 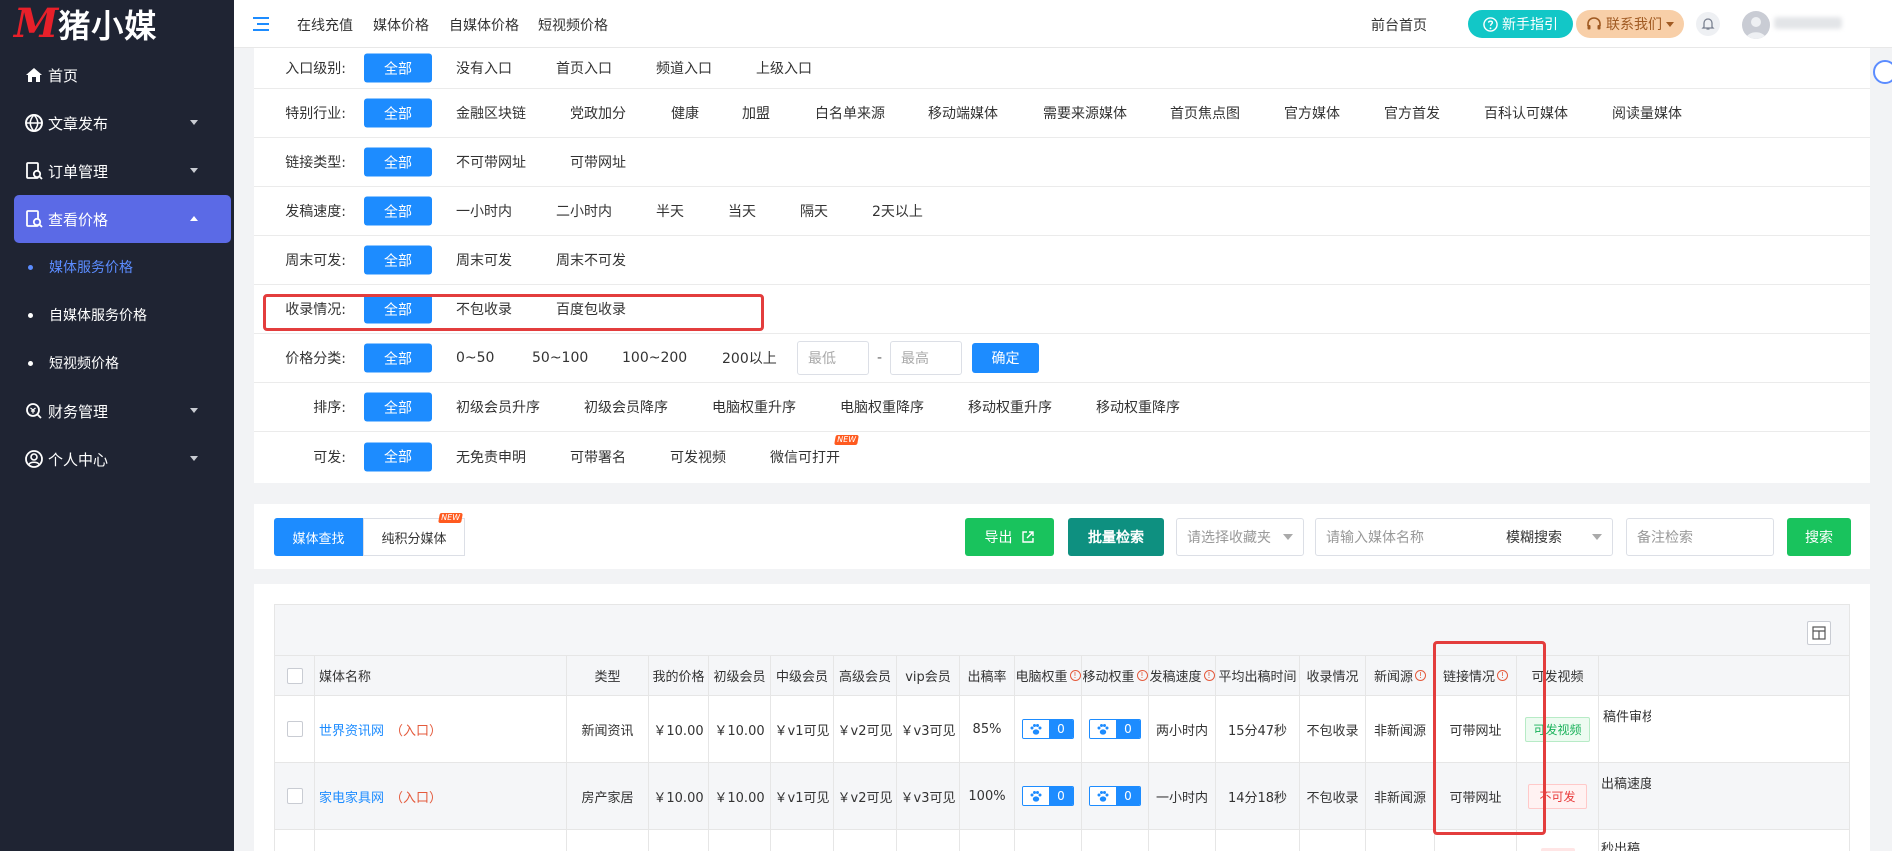 What do you see at coordinates (684, 68) in the screenshot?
I see `filter-option: 频道入口` at bounding box center [684, 68].